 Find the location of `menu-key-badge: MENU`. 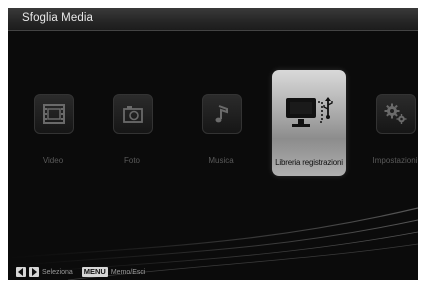

menu-key-badge: MENU is located at coordinates (94, 272).